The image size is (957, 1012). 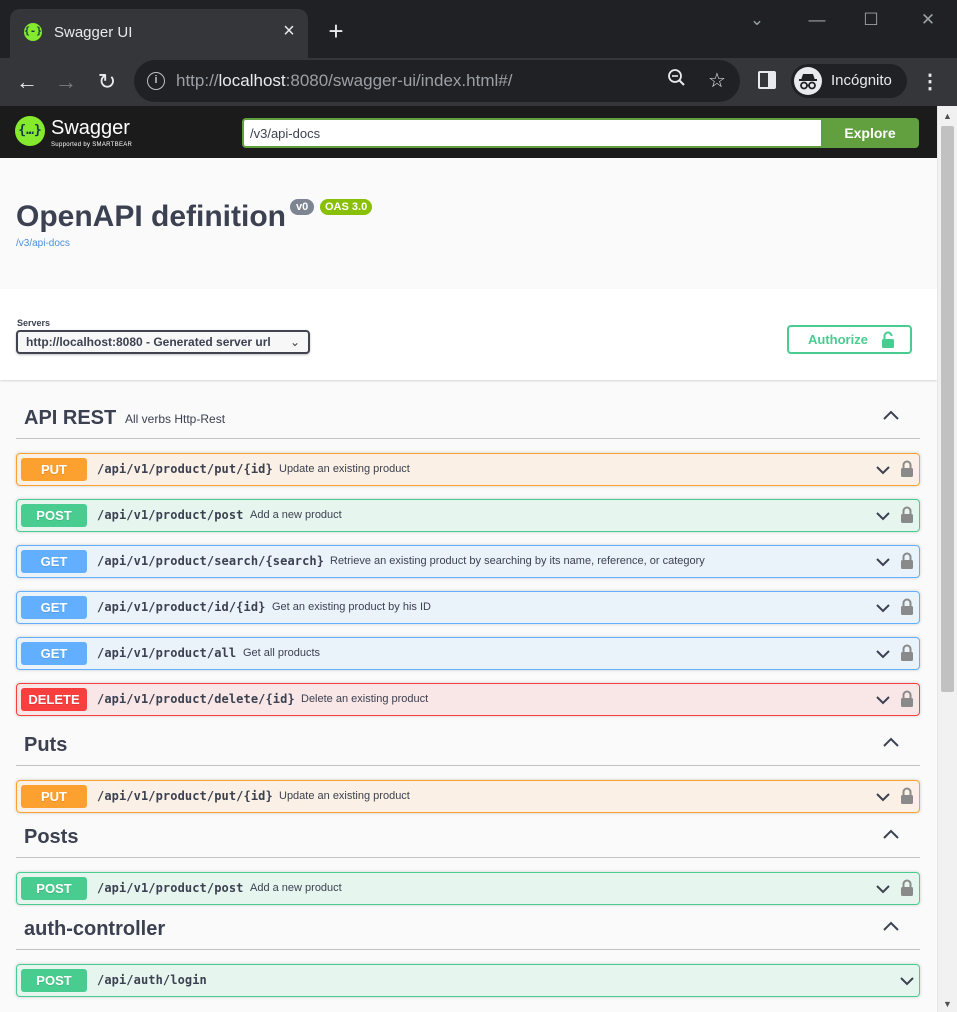 What do you see at coordinates (468, 835) in the screenshot?
I see `tag-header: Posts` at bounding box center [468, 835].